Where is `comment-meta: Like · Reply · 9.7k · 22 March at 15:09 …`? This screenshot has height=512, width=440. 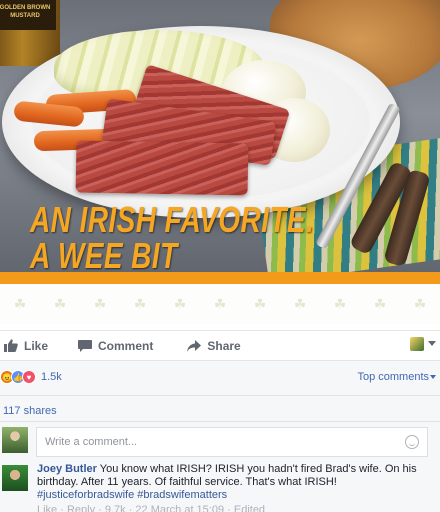 comment-meta: Like · Reply · 9.7k · 22 March at 15:09 … is located at coordinates (187, 508).